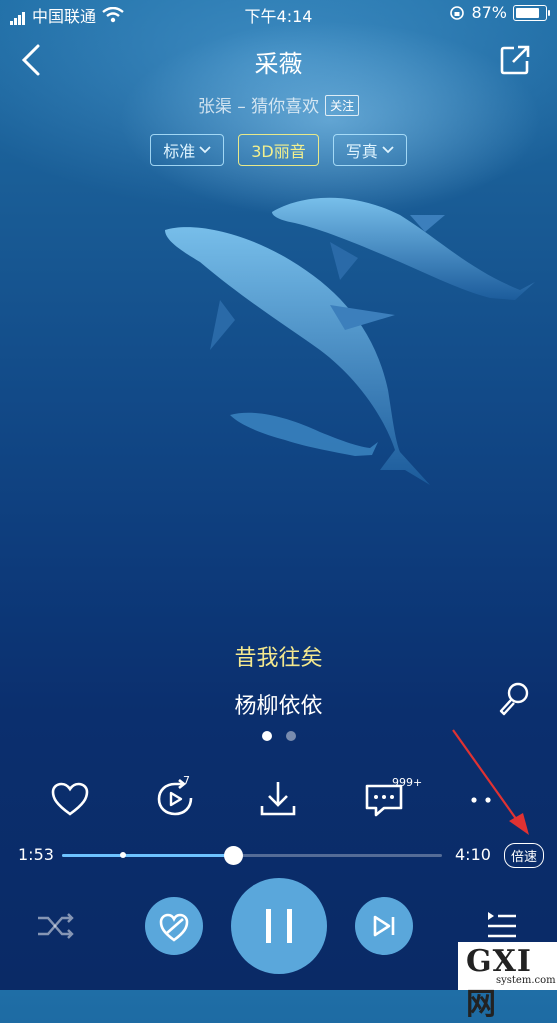  What do you see at coordinates (490, 782) in the screenshot?
I see `annotation-arrow-icon` at bounding box center [490, 782].